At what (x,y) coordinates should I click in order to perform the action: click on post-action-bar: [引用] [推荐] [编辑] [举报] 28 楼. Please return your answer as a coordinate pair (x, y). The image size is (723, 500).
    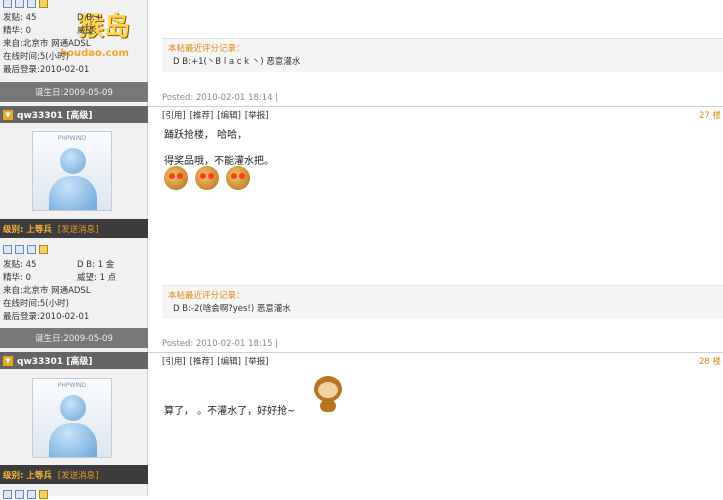
    Looking at the image, I should click on (435, 360).